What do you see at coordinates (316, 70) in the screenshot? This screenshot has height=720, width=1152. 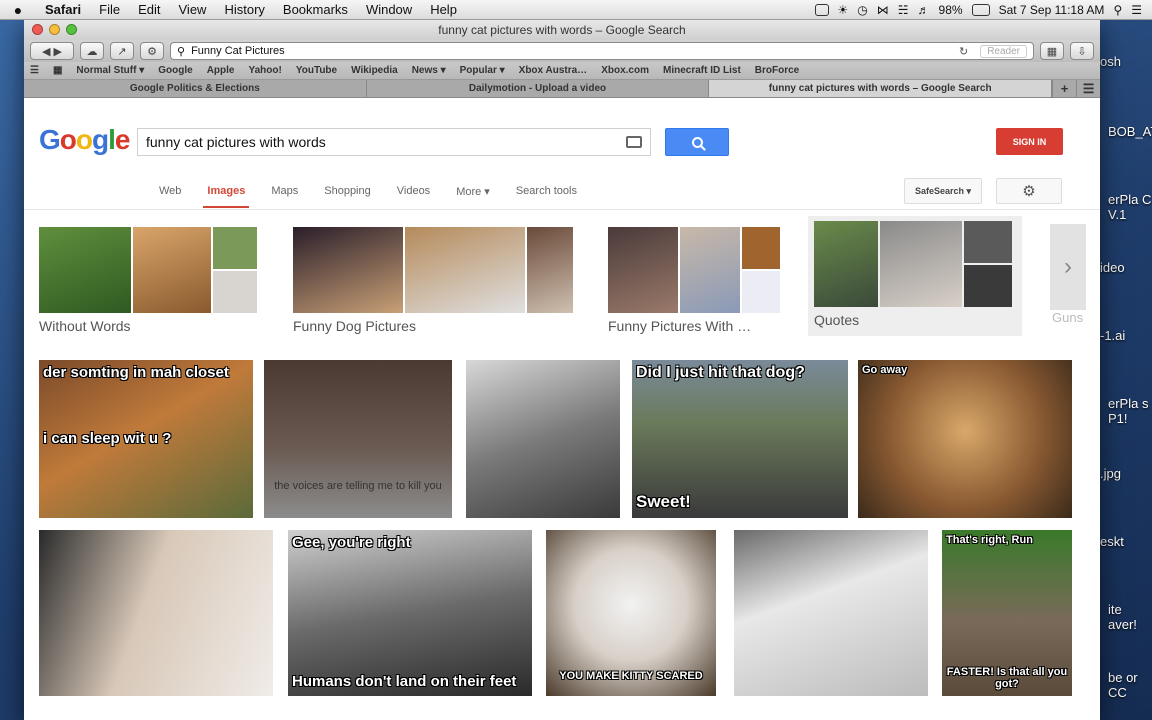 I see `bookmark-youtube: YouTube` at bounding box center [316, 70].